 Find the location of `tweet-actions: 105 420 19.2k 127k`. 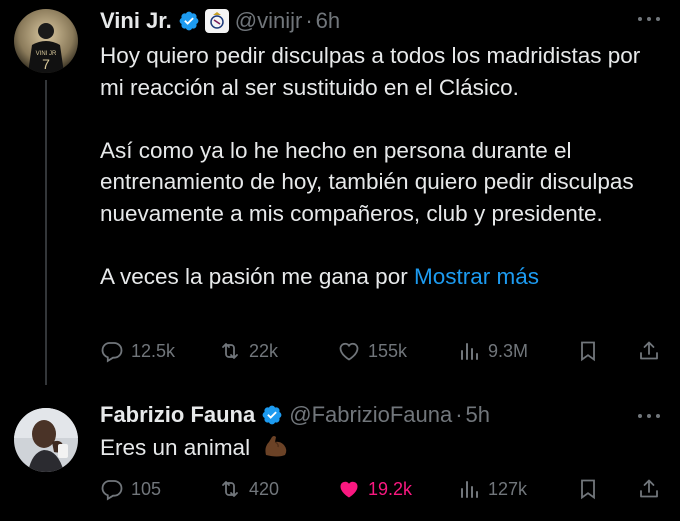

tweet-actions: 105 420 19.2k 127k is located at coordinates (382, 489).